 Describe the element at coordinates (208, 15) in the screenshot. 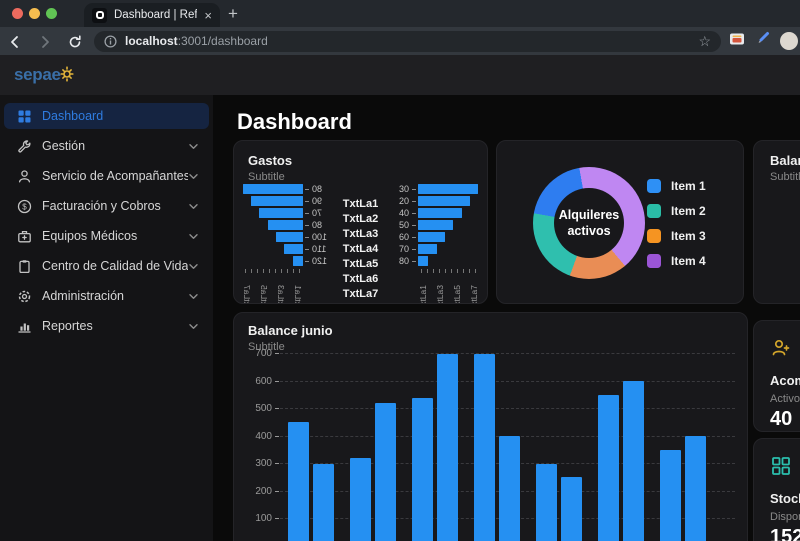

I see `tab-close-icon: ×` at that location.